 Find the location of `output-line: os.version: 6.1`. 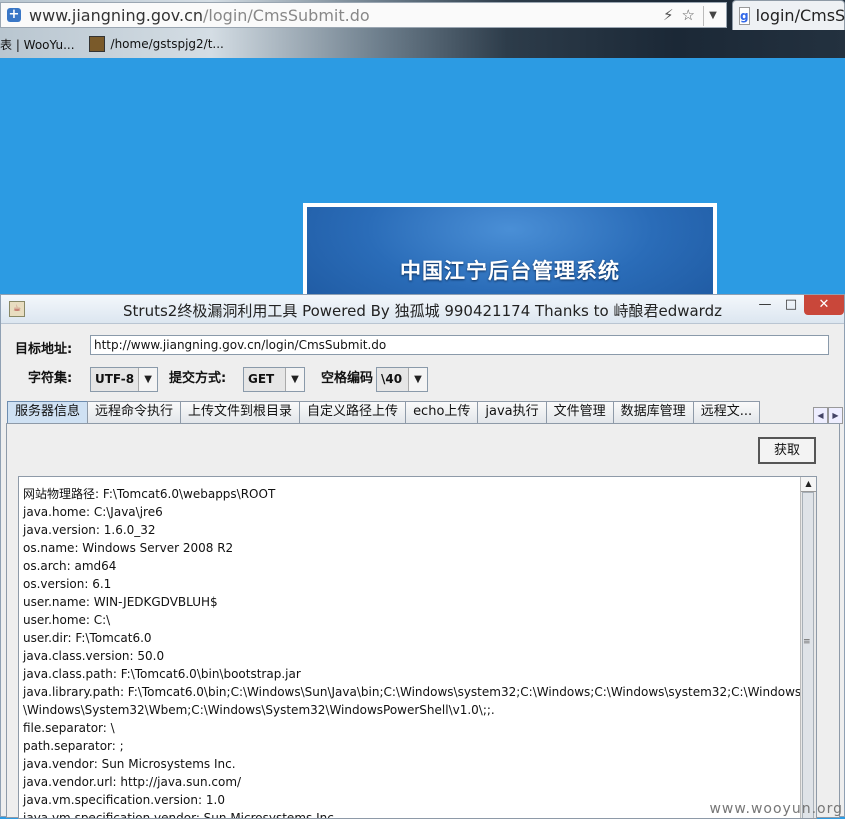

output-line: os.version: 6.1 is located at coordinates (67, 584).